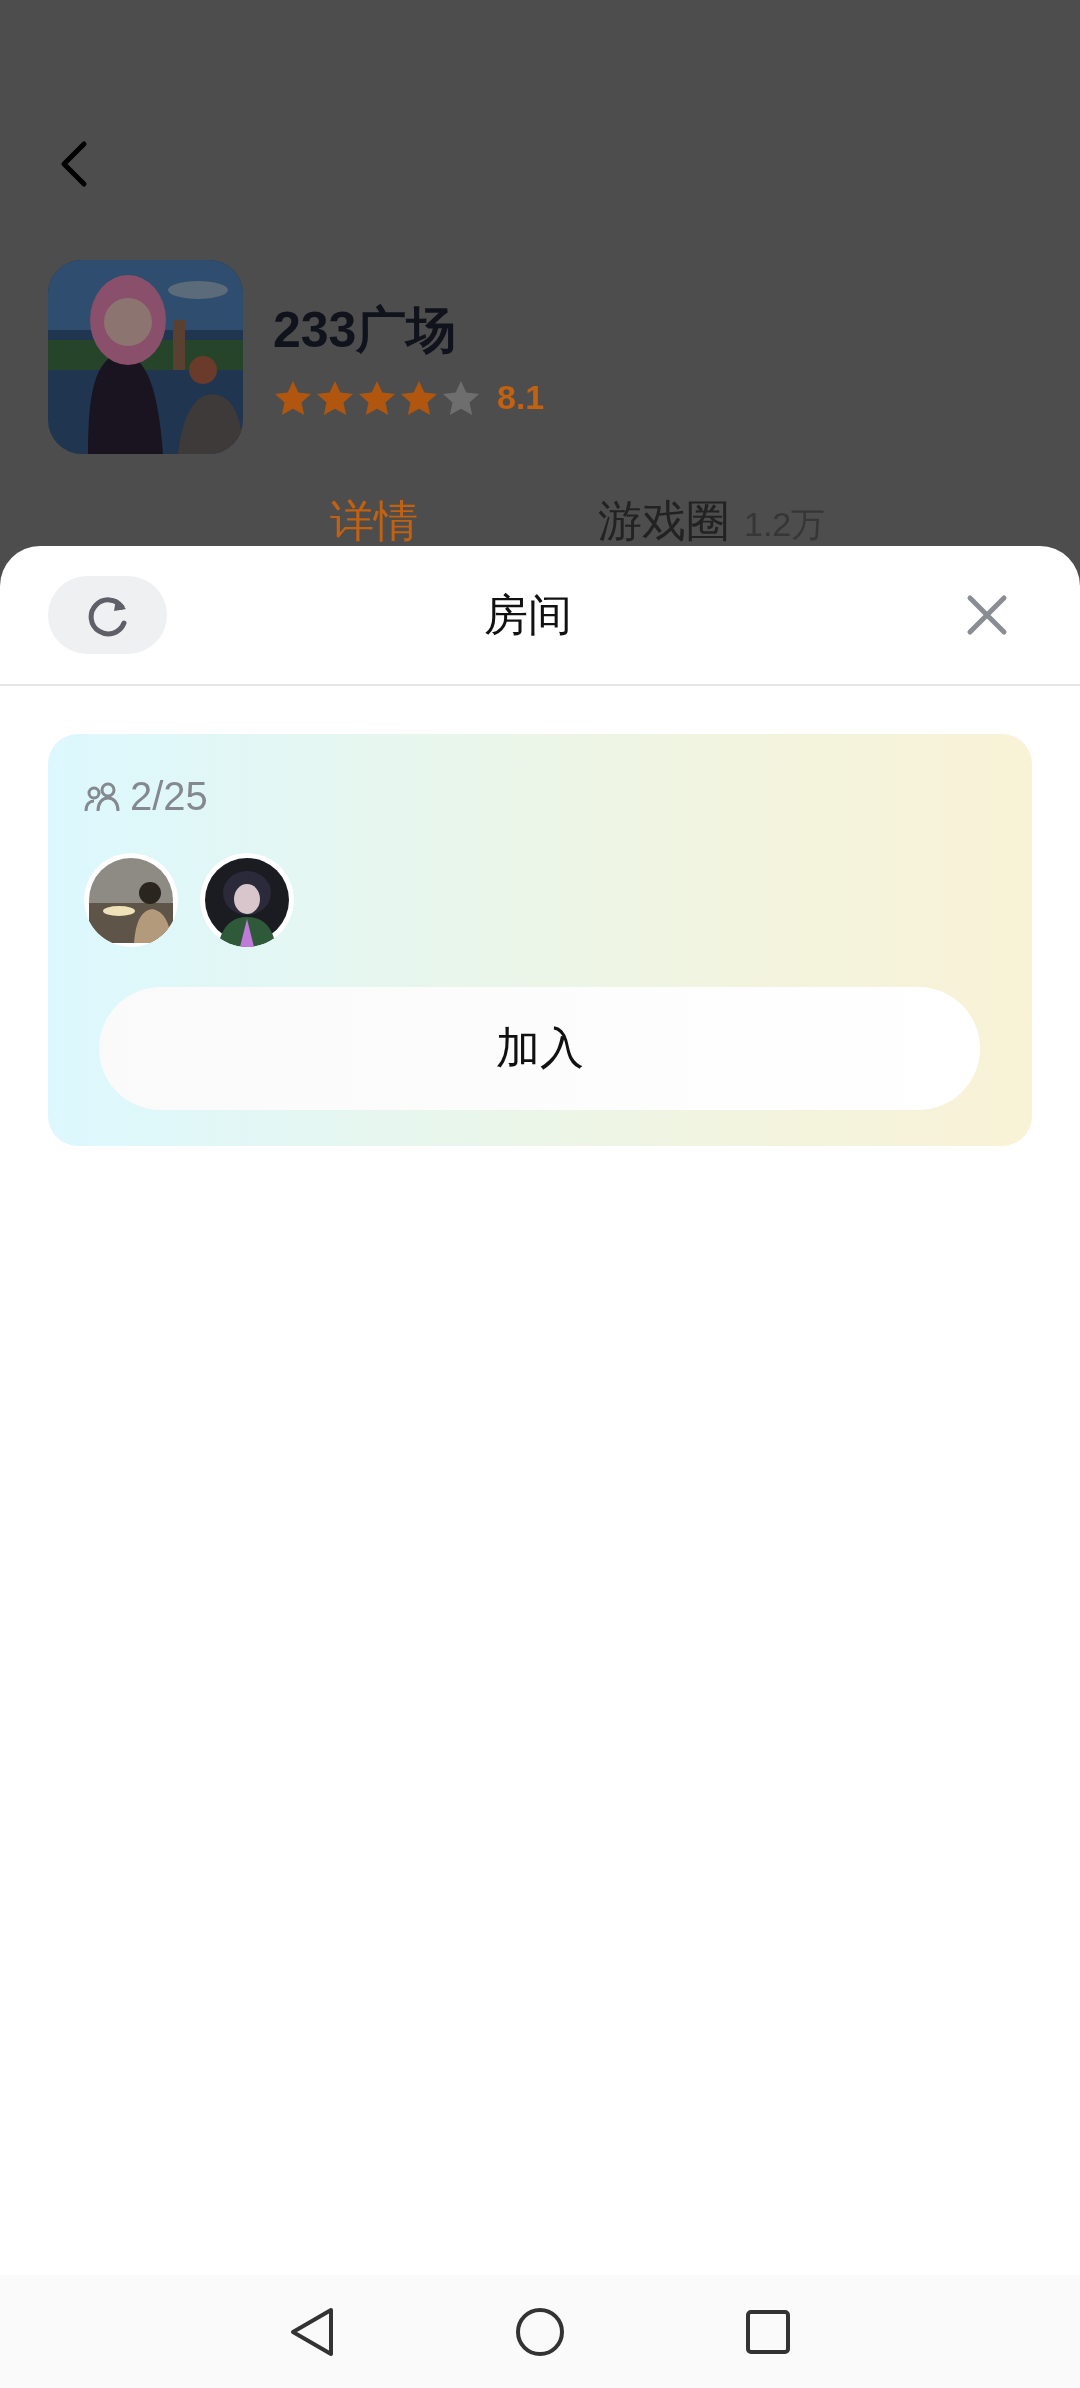  I want to click on join-button: 加入, so click(539, 1048).